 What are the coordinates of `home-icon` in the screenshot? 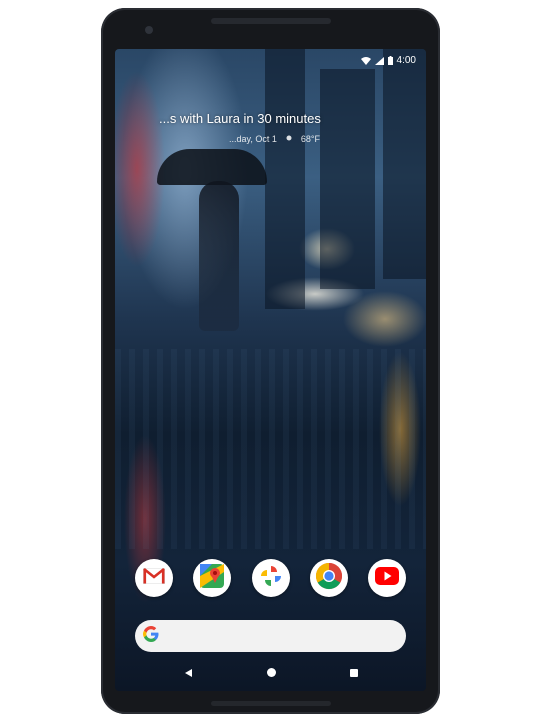 It's located at (271, 673).